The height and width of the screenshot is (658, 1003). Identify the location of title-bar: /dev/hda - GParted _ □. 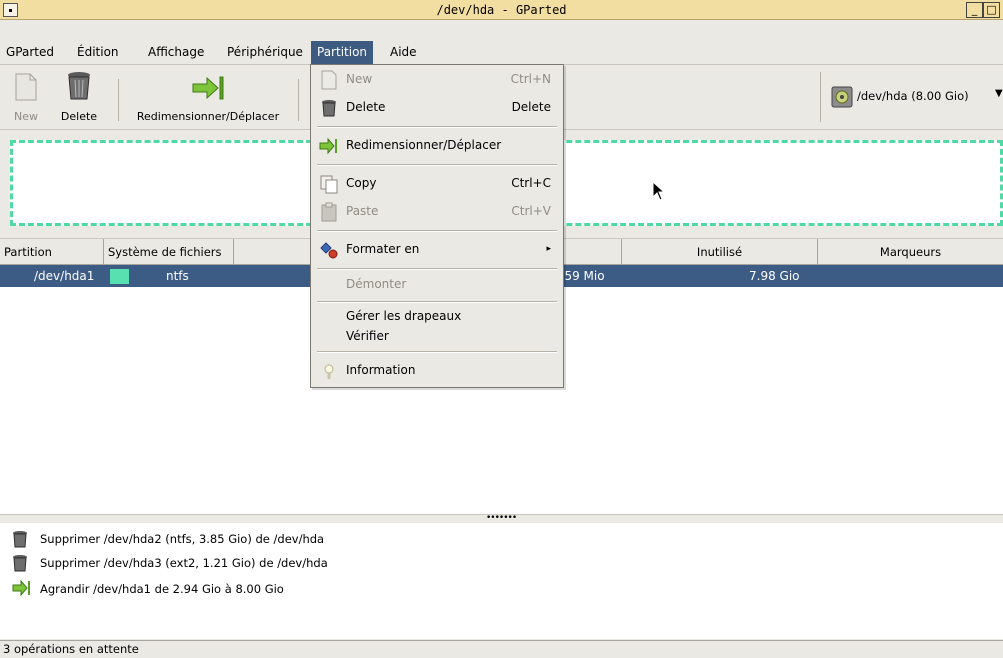
(501, 10).